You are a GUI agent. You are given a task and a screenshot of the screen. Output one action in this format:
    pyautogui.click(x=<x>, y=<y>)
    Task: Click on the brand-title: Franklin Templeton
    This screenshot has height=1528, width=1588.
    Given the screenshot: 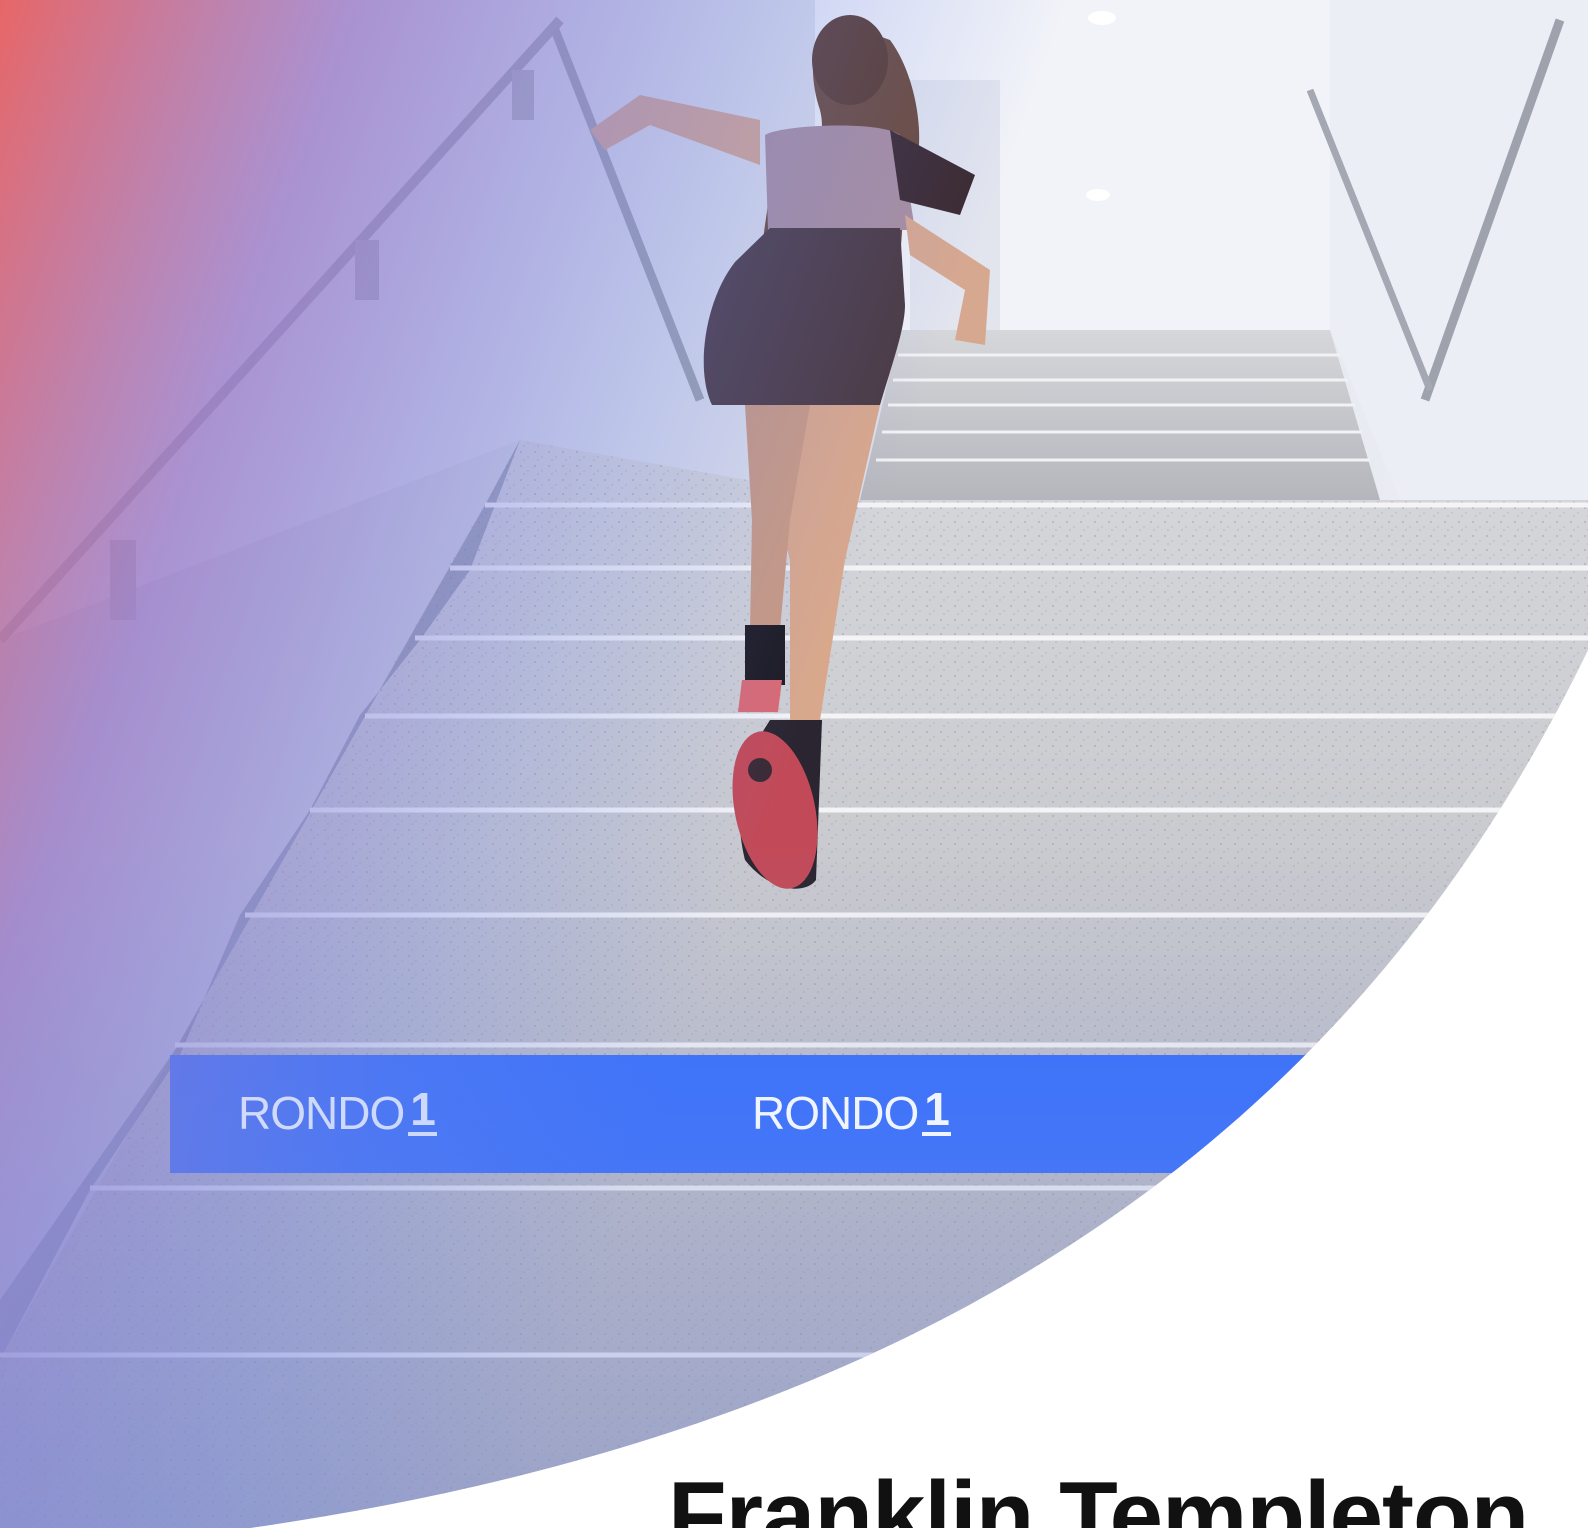 What is the action you would take?
    pyautogui.click(x=1098, y=1495)
    